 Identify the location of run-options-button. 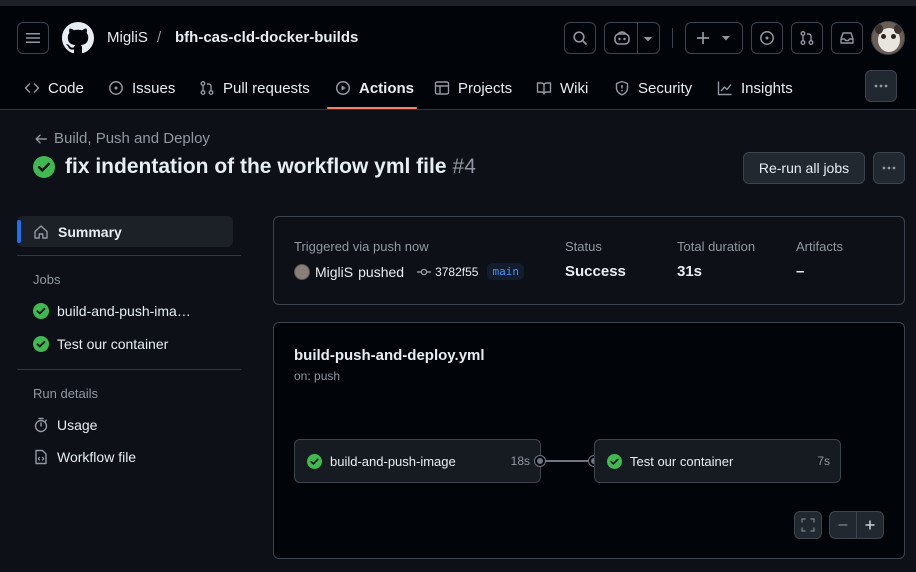
(889, 168).